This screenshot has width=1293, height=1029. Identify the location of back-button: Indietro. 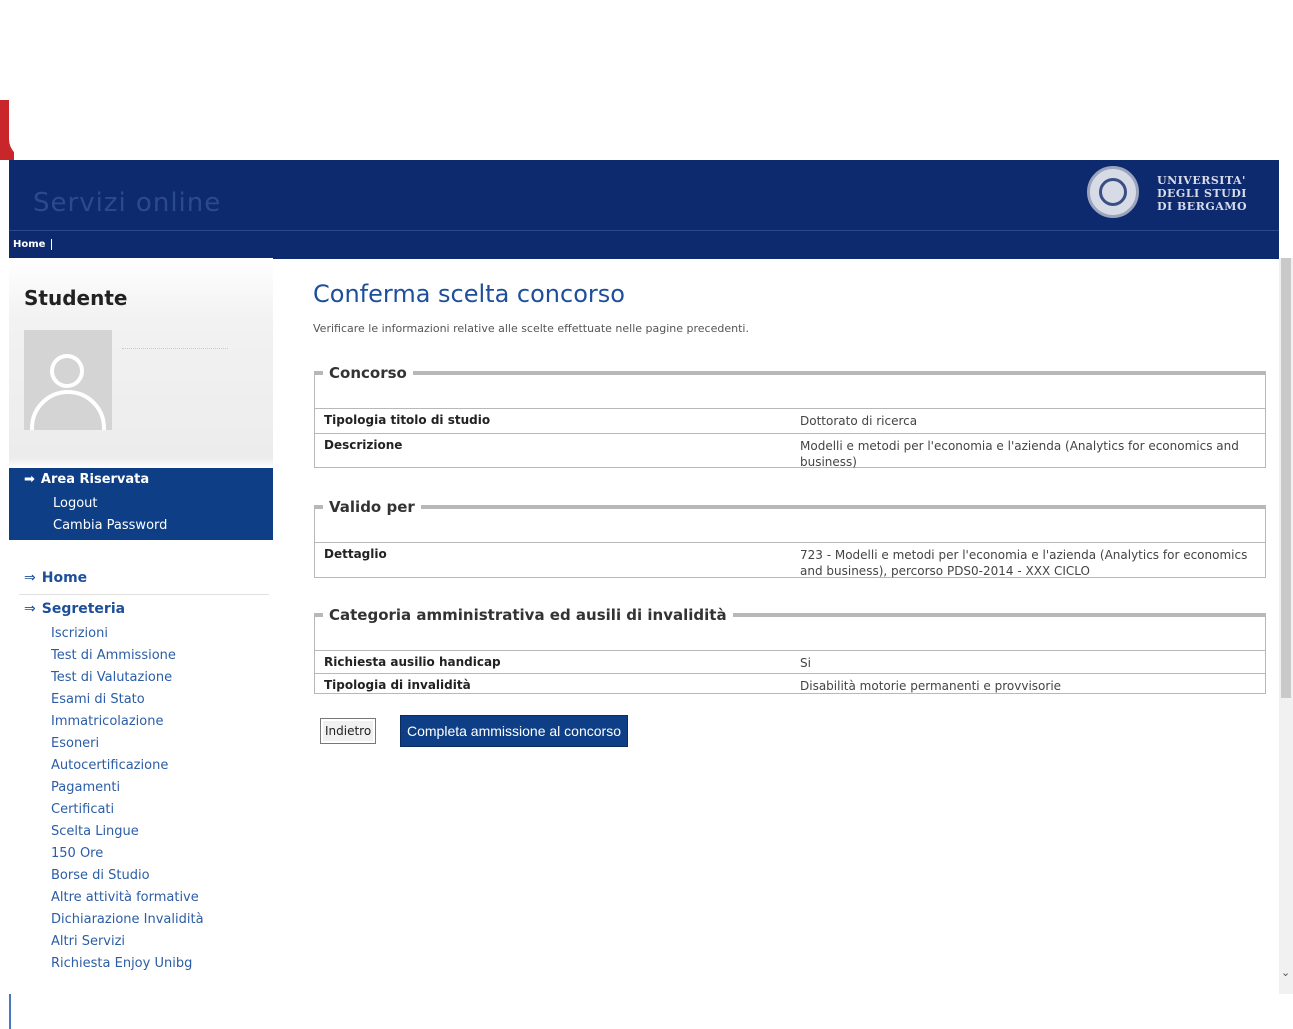
(348, 731).